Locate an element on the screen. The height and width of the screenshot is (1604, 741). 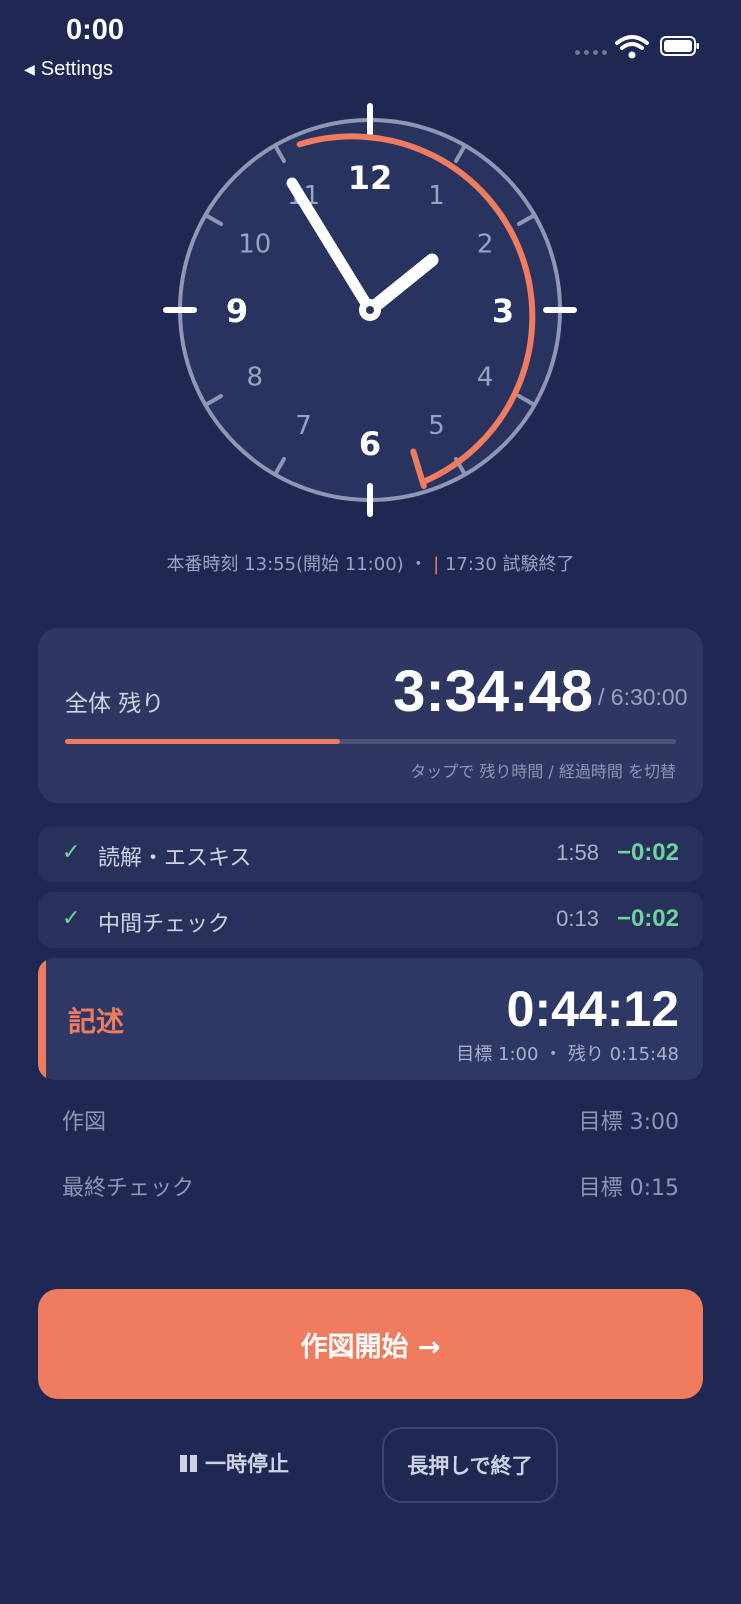
pause-icon is located at coordinates (188, 1463).